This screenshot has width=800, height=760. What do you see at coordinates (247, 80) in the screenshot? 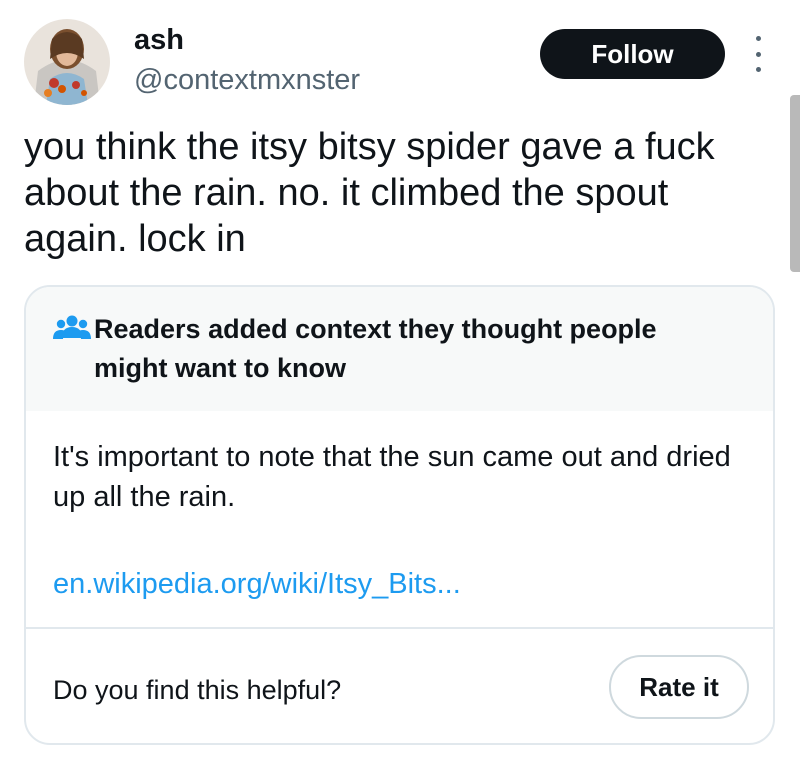
I see `author-handle: @contextmxnster` at bounding box center [247, 80].